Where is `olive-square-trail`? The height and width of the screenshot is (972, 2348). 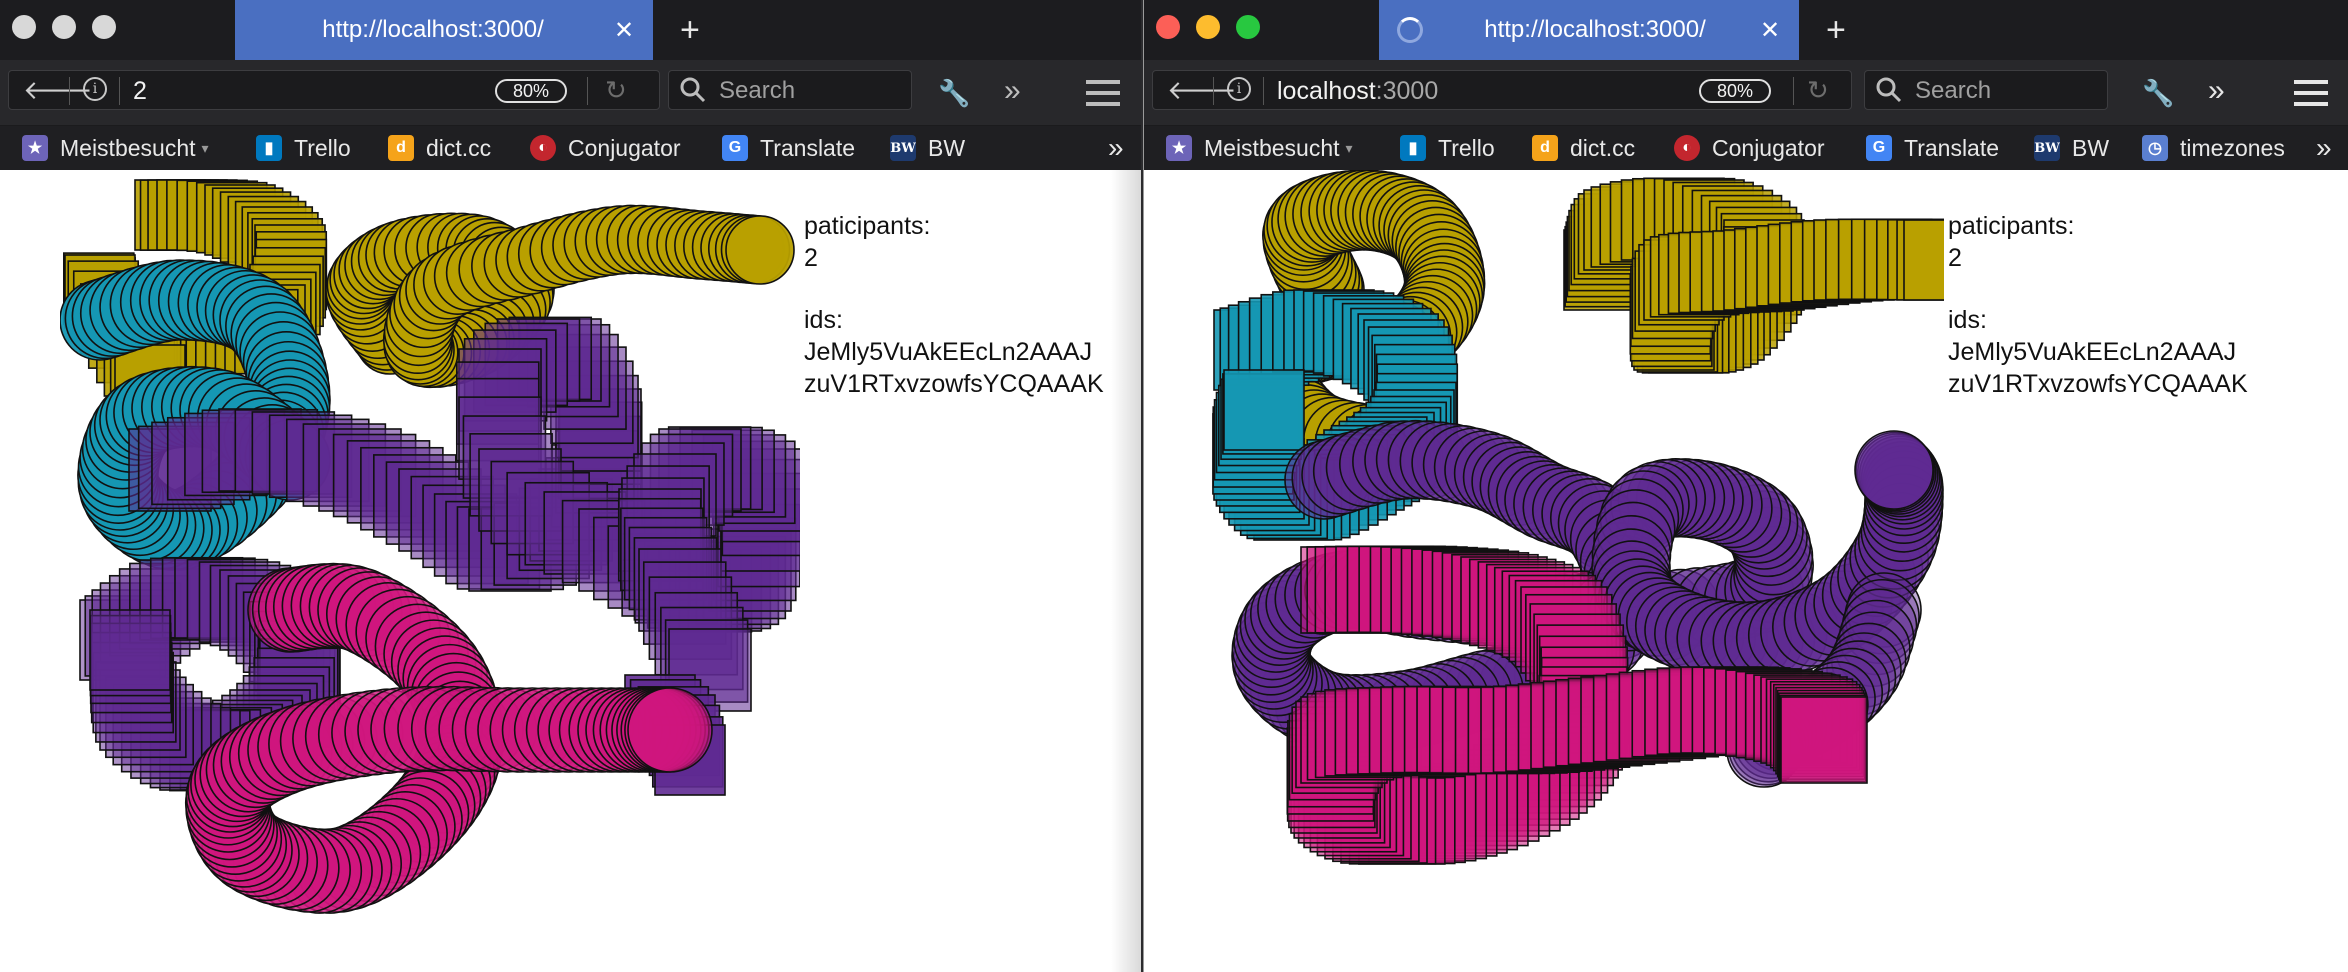 olive-square-trail is located at coordinates (1753, 275).